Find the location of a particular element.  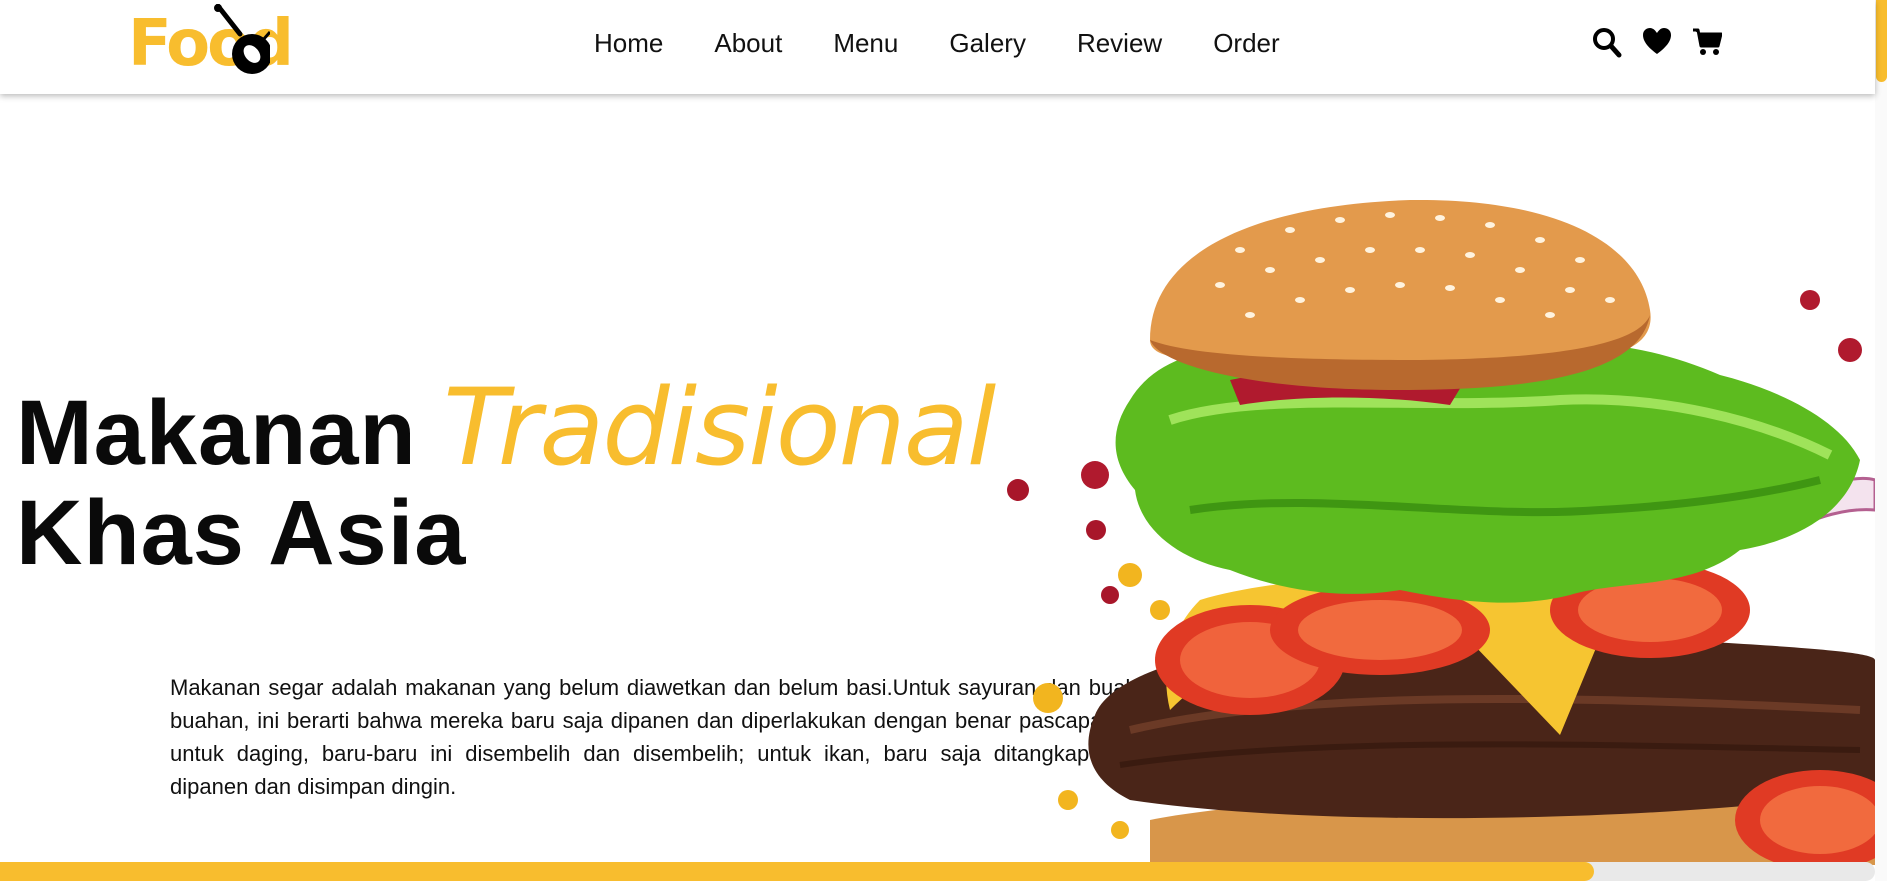

page-scrollbar-thumb is located at coordinates (1881, 41).